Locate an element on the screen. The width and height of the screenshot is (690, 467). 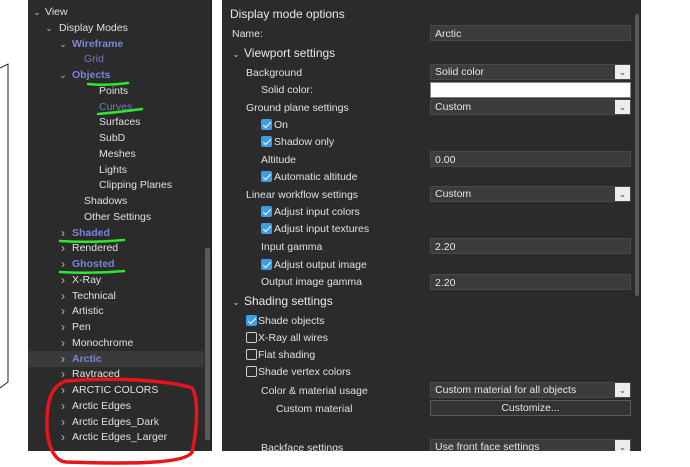
on-checkbox is located at coordinates (266, 124).